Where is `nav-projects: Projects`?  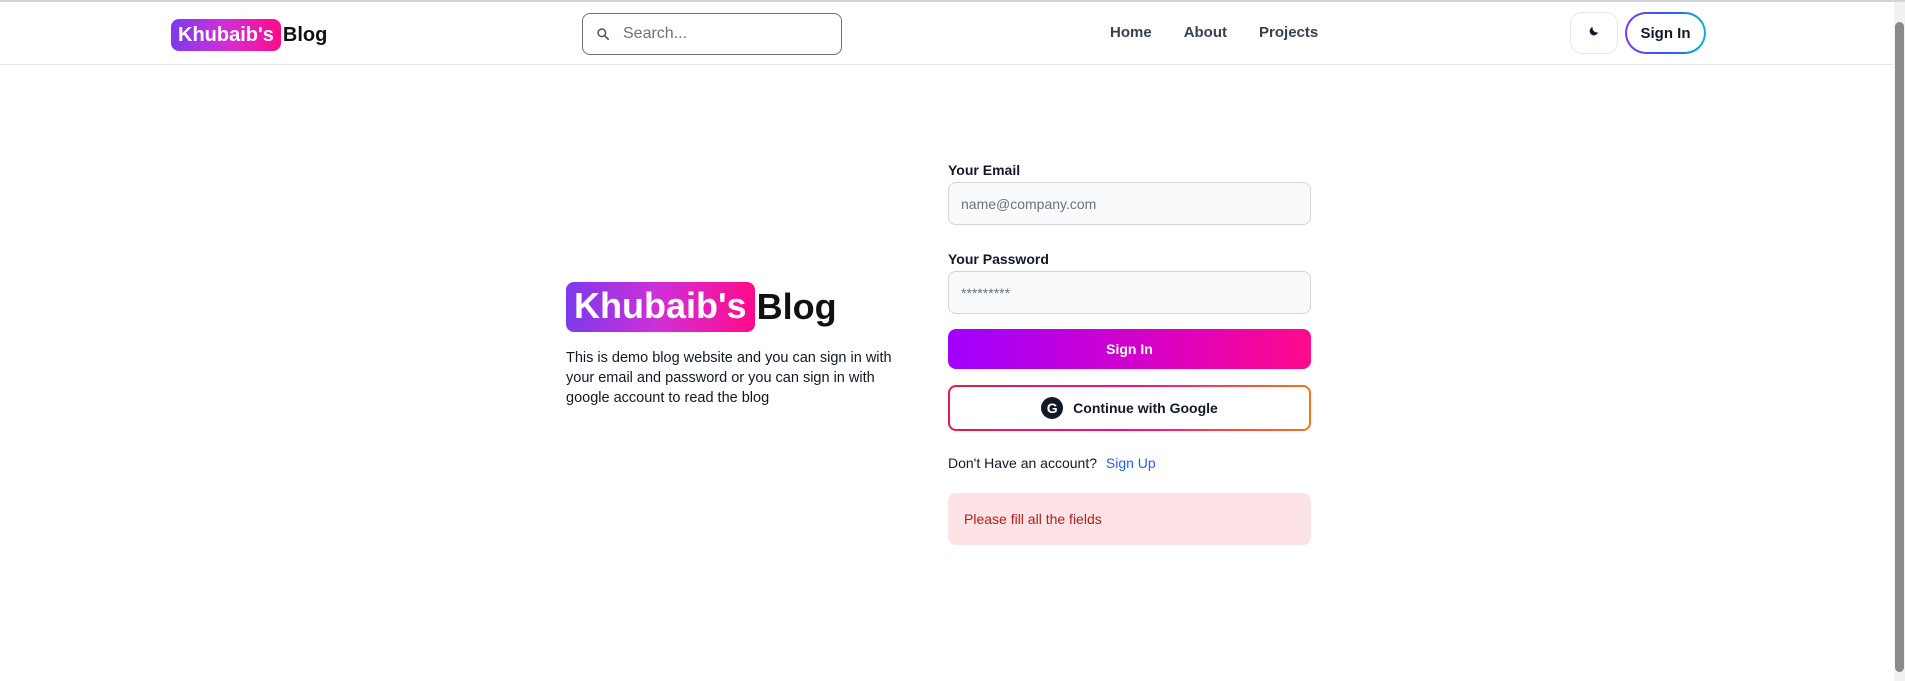 nav-projects: Projects is located at coordinates (1288, 32).